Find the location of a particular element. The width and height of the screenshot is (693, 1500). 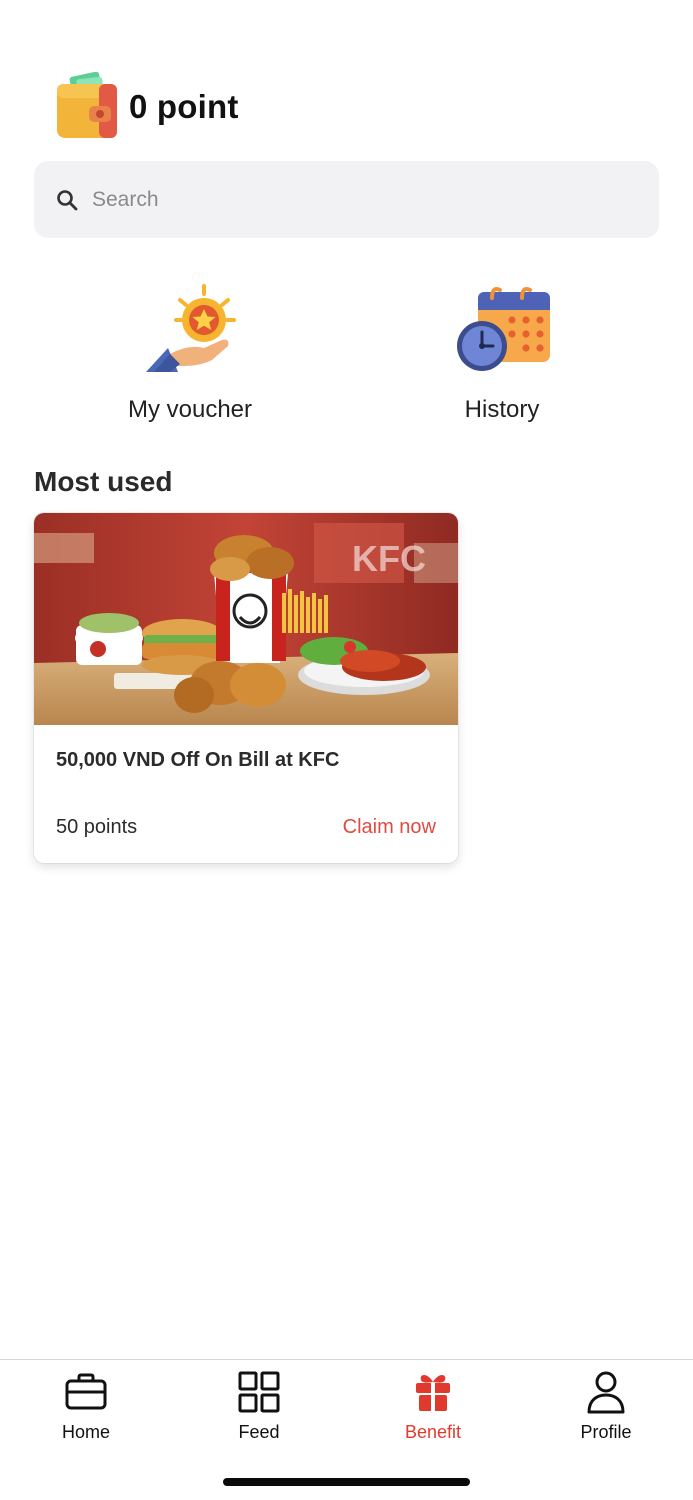

gift-icon is located at coordinates (433, 1393).